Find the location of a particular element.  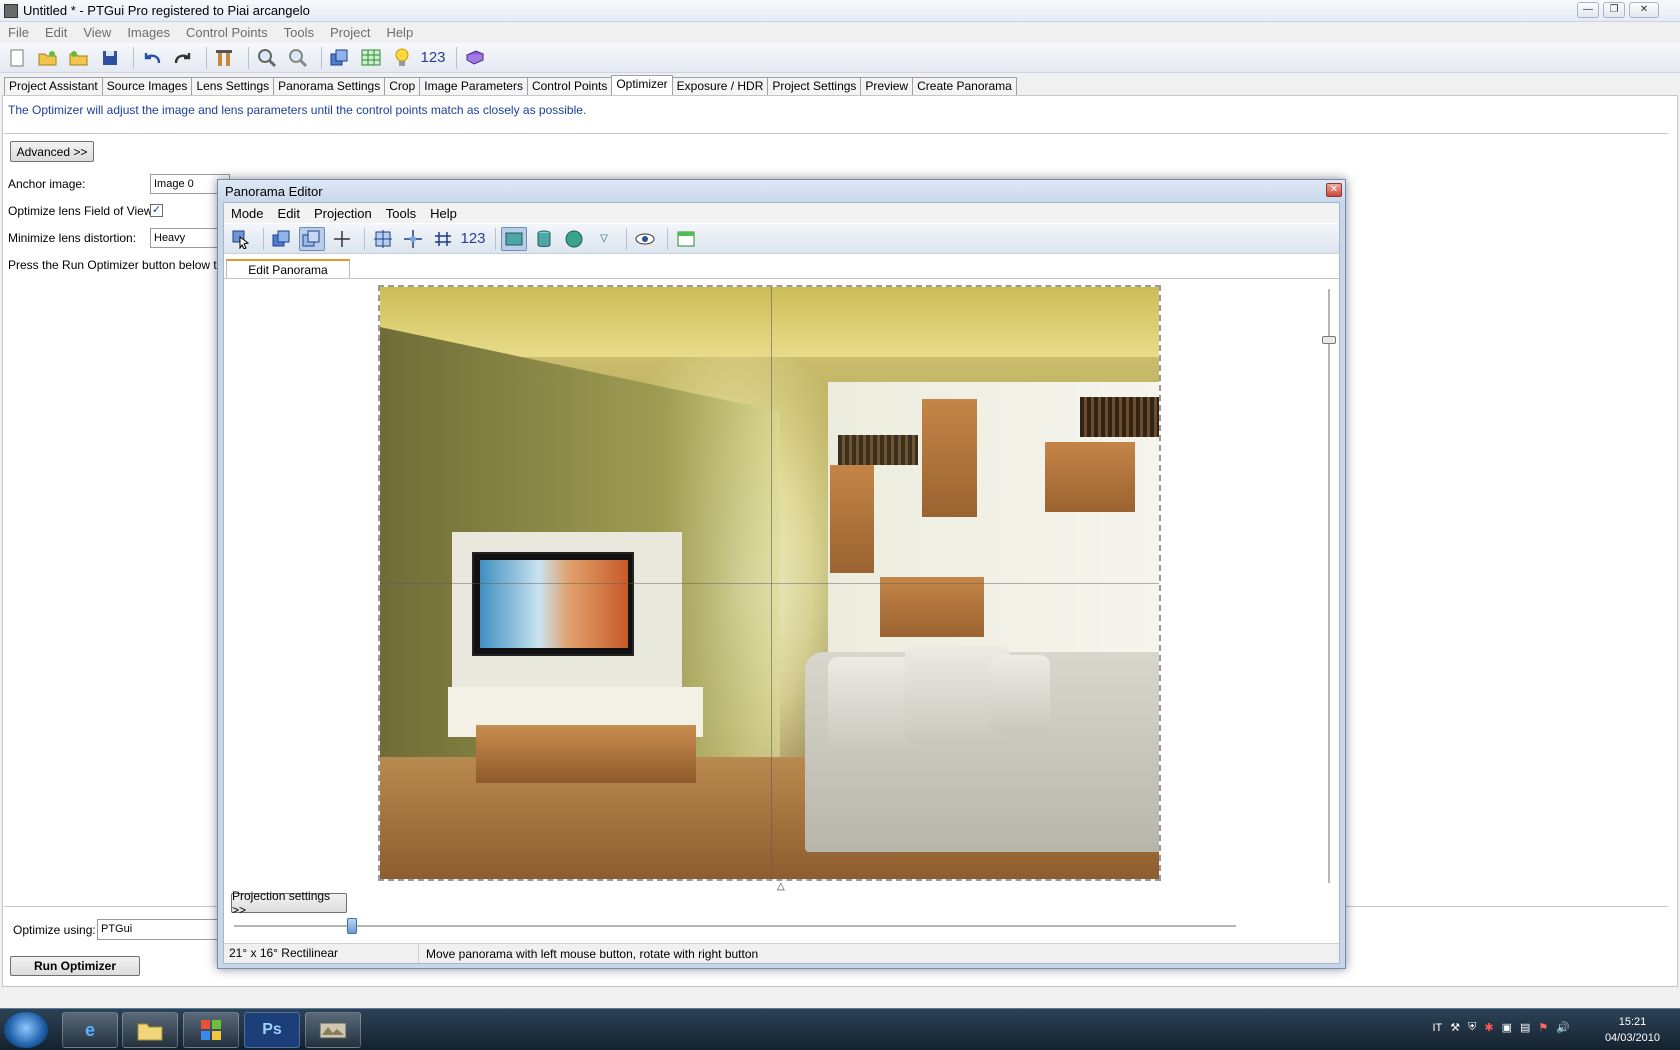

table-icon is located at coordinates (371, 58).